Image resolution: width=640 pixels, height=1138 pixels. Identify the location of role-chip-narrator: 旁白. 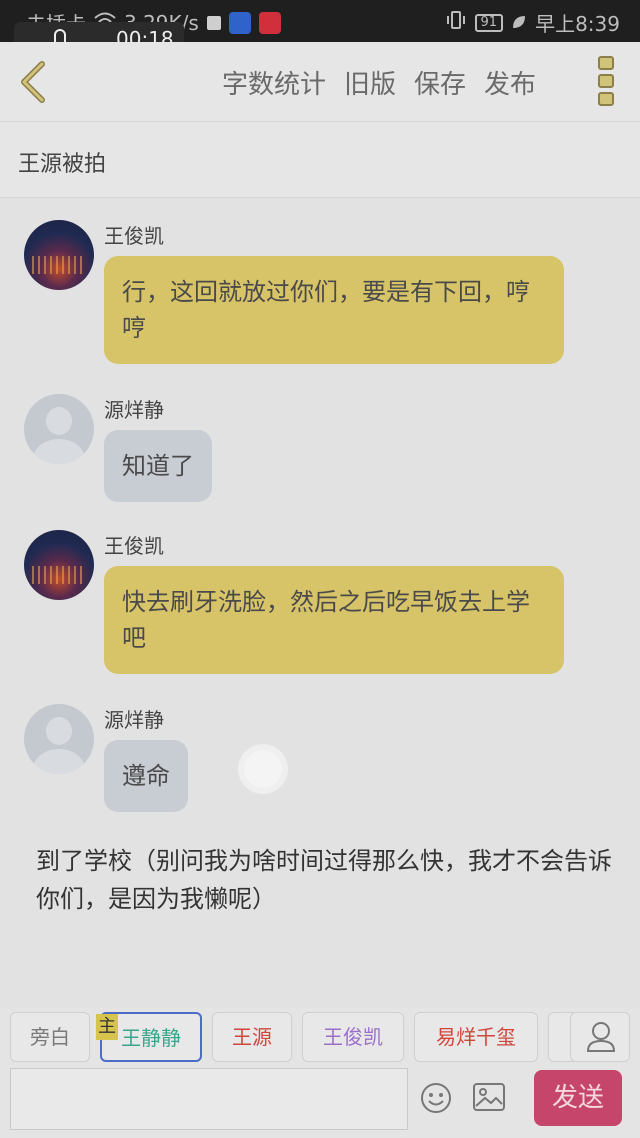
(50, 1037).